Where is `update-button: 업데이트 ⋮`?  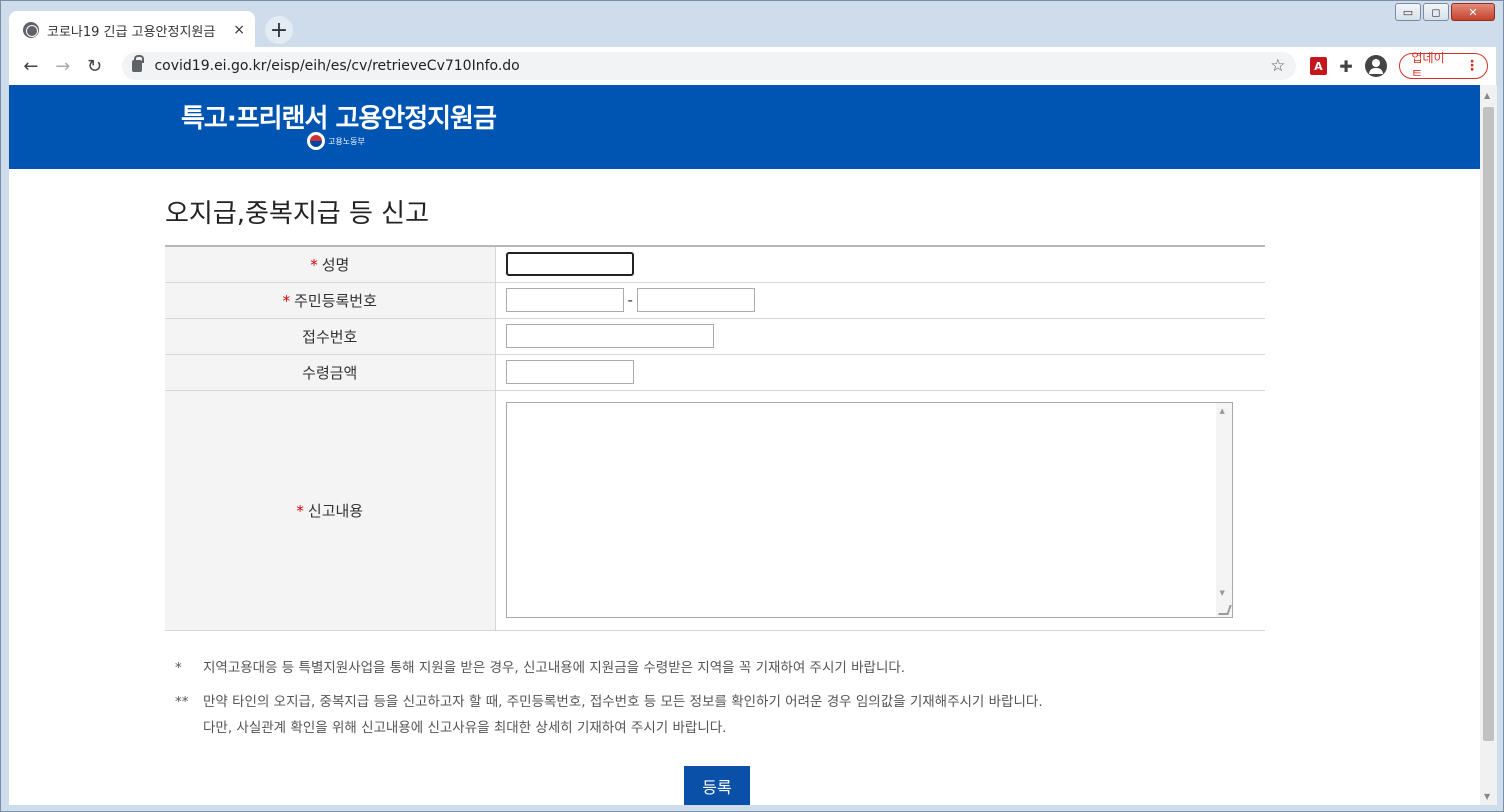 update-button: 업데이트 ⋮ is located at coordinates (1443, 66).